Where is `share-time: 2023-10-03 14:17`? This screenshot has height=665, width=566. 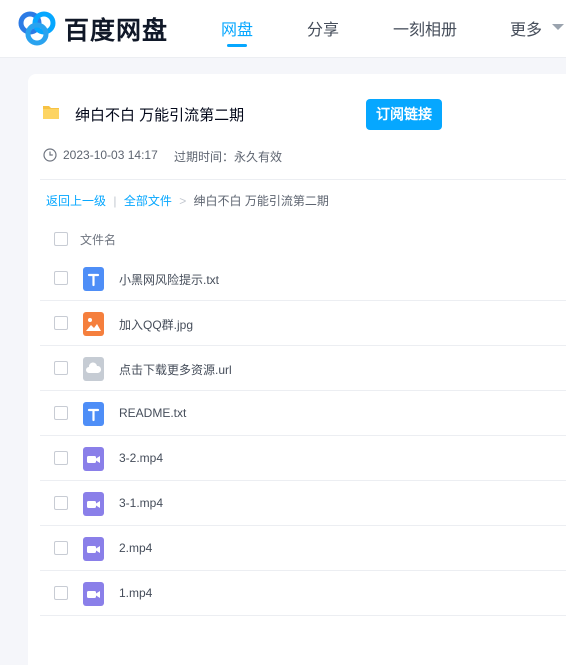
share-time: 2023-10-03 14:17 is located at coordinates (110, 155).